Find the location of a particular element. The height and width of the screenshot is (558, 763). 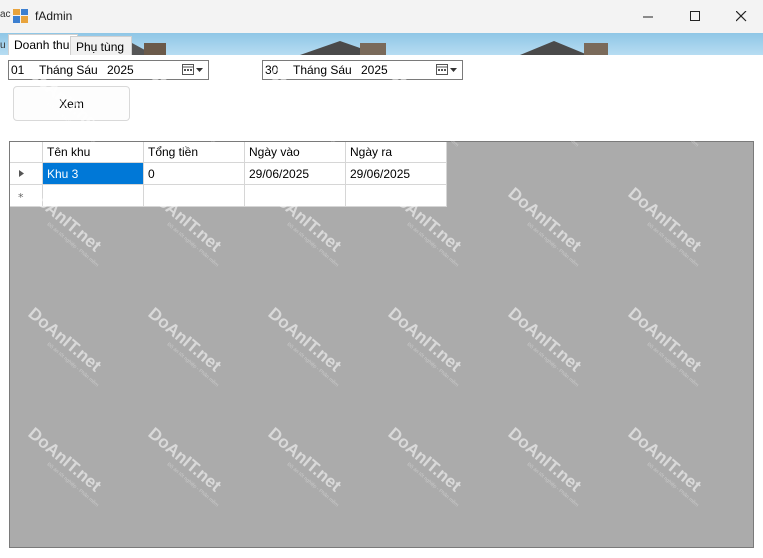

maximize-icon is located at coordinates (694, 16).